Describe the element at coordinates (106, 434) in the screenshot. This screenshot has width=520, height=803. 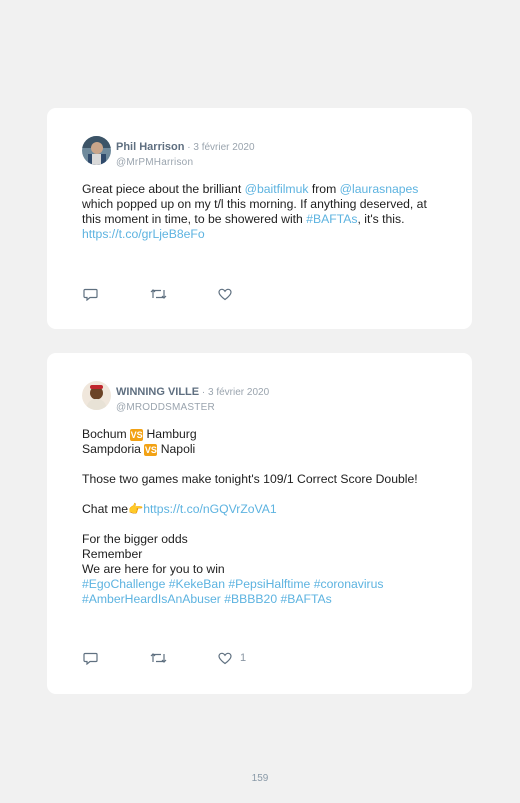
I see `team-name: Bochum` at that location.